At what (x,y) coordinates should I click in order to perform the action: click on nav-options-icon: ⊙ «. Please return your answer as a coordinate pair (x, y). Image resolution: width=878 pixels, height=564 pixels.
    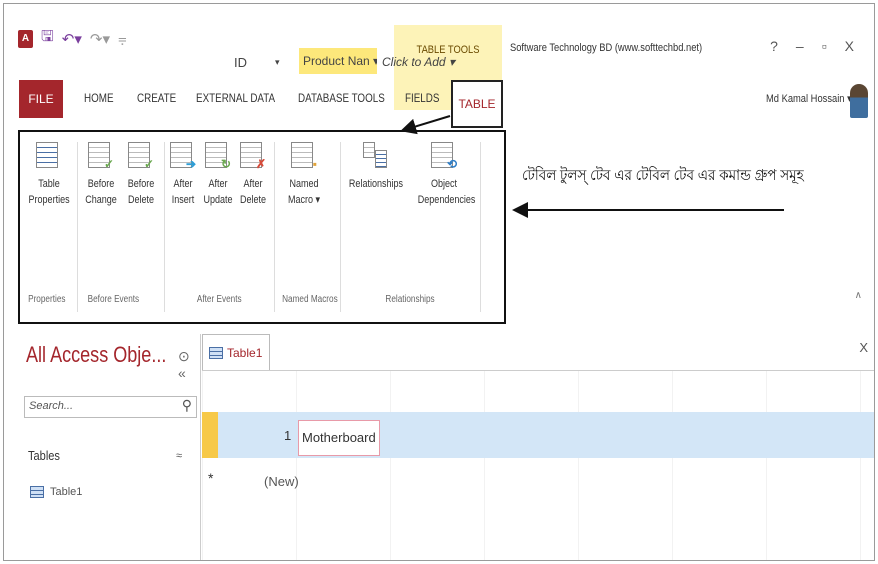
    Looking at the image, I should click on (189, 364).